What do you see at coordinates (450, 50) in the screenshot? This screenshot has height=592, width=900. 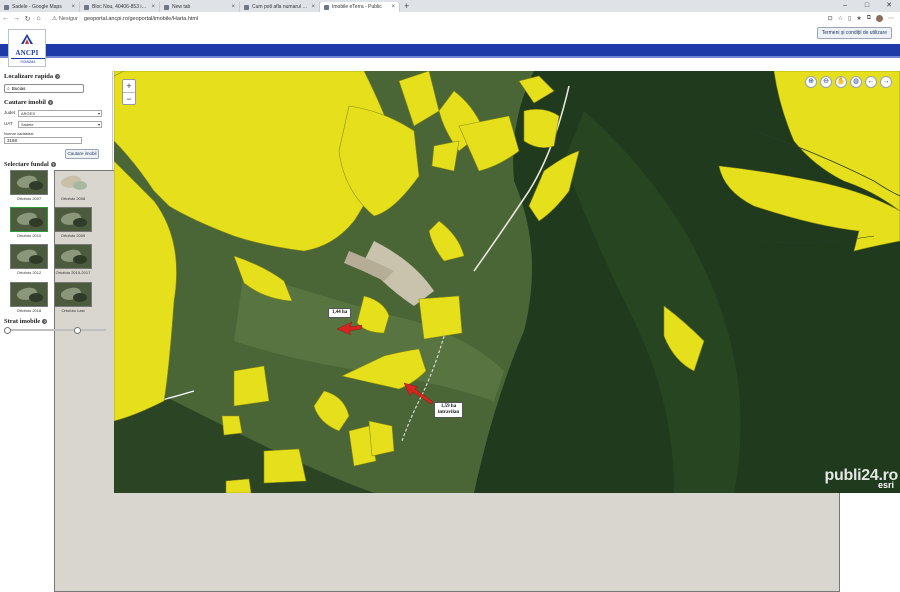 I see `header-blue-band` at bounding box center [450, 50].